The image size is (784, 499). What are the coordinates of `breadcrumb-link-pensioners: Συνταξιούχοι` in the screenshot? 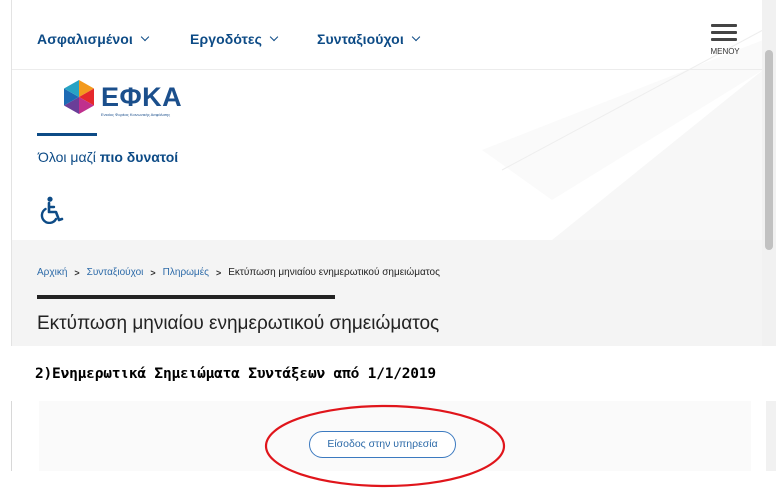 It's located at (115, 272).